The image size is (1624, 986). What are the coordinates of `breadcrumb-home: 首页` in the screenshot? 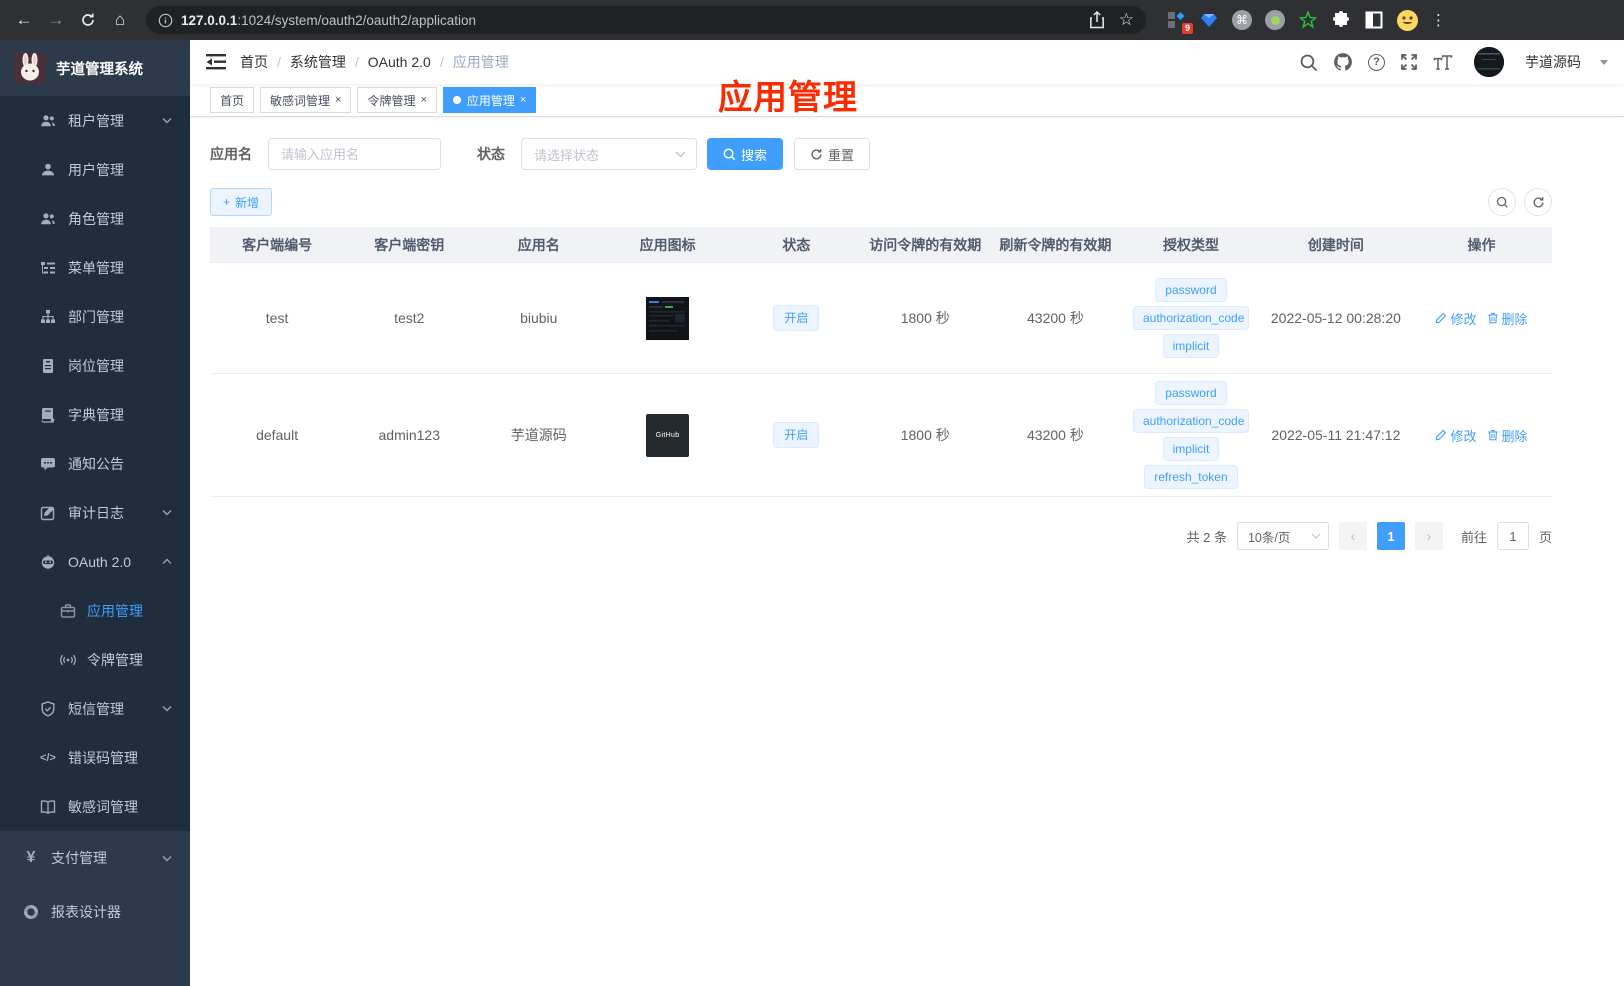 It's located at (254, 62).